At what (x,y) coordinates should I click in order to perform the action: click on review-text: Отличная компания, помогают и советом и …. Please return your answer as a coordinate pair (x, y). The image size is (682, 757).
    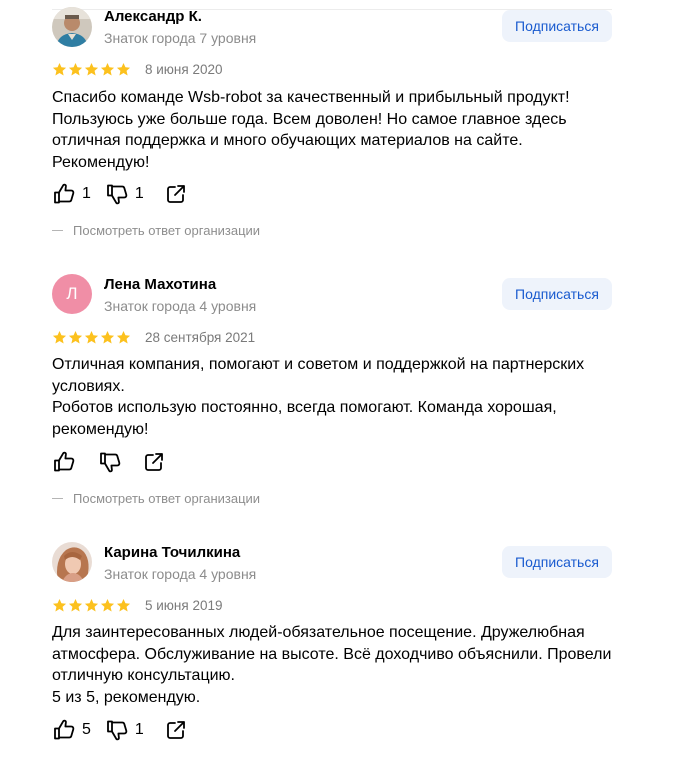
    Looking at the image, I should click on (318, 397).